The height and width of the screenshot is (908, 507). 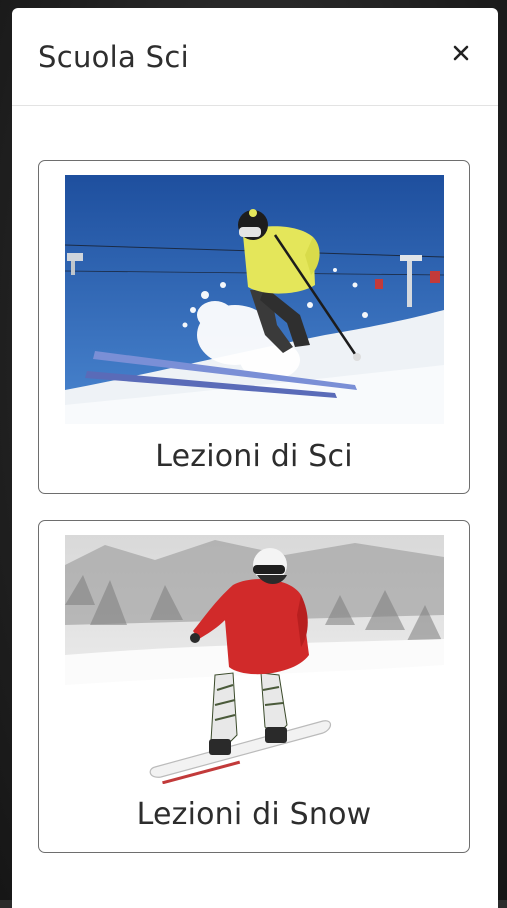 I want to click on card-label-snow: Lezioni di Snow, so click(x=254, y=814).